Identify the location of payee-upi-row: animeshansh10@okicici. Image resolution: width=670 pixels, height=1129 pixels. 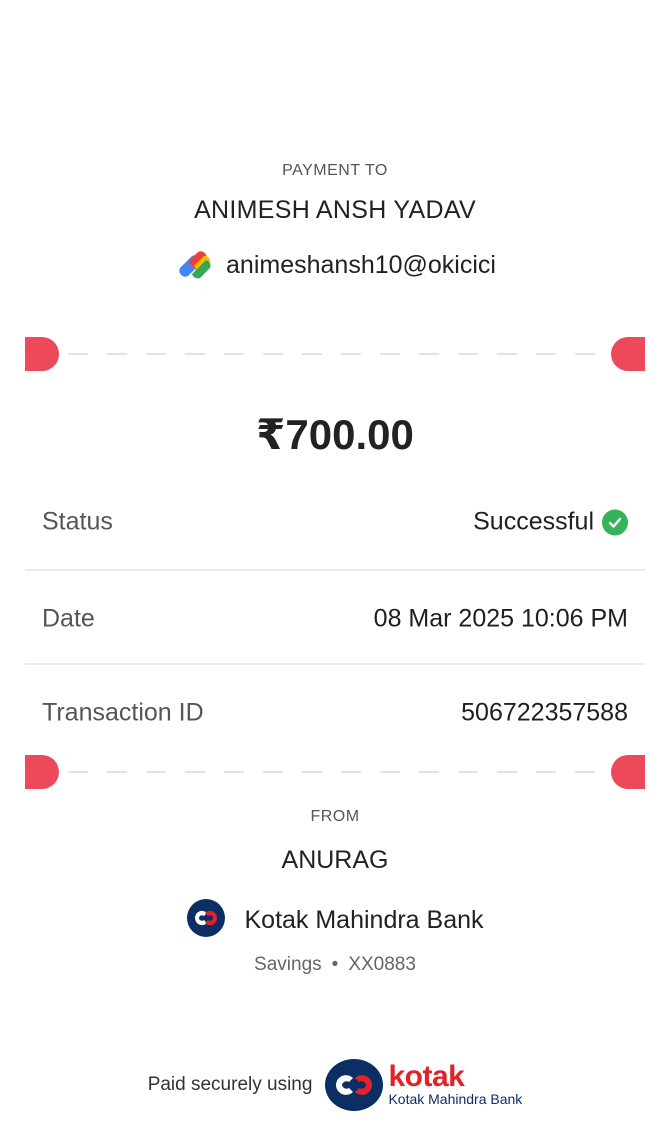
(335, 265).